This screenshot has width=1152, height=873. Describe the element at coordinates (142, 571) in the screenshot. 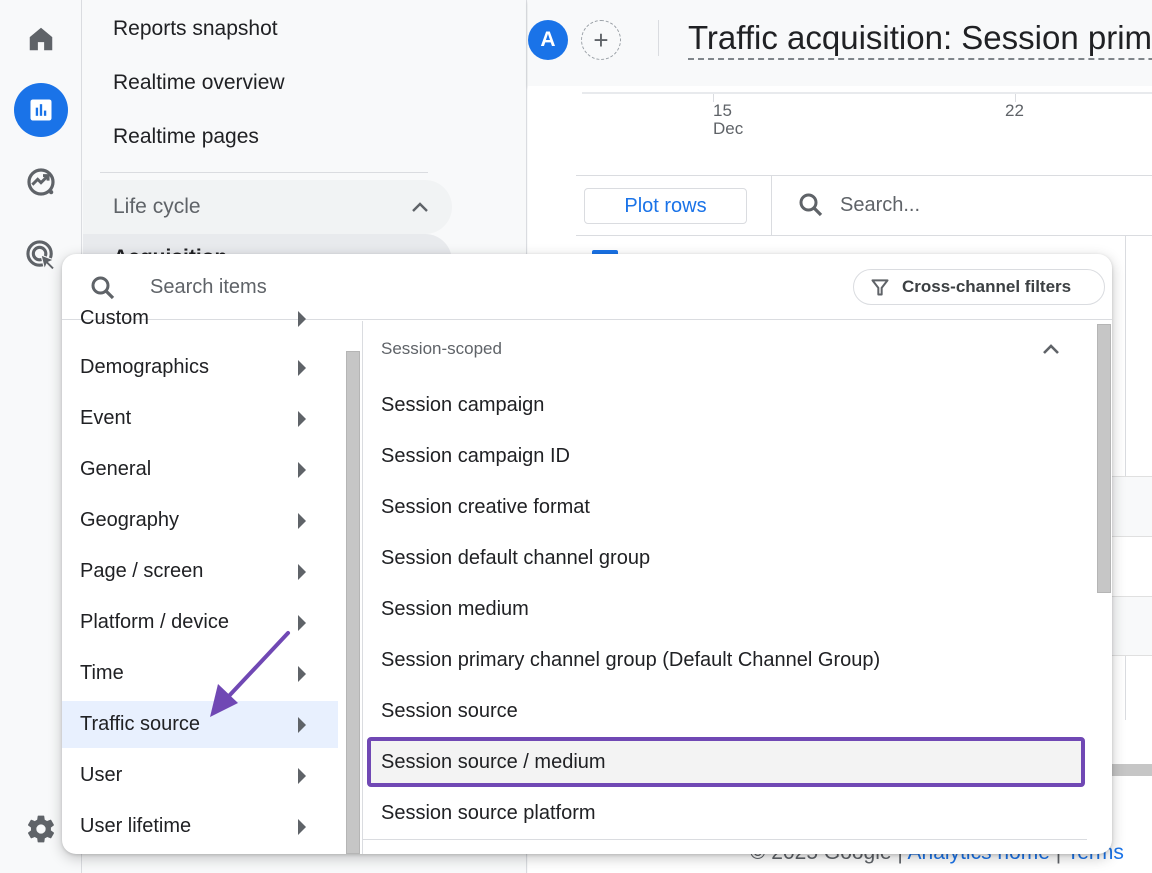

I see `category-label: Page / screen` at that location.